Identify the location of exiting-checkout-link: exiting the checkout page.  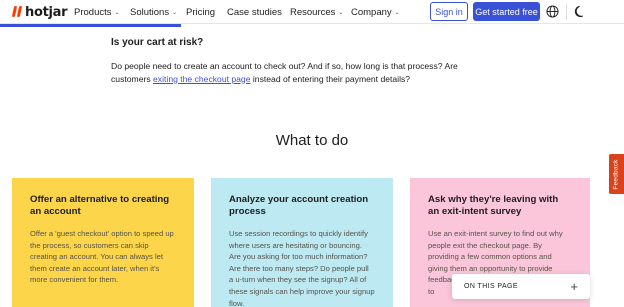
(201, 79).